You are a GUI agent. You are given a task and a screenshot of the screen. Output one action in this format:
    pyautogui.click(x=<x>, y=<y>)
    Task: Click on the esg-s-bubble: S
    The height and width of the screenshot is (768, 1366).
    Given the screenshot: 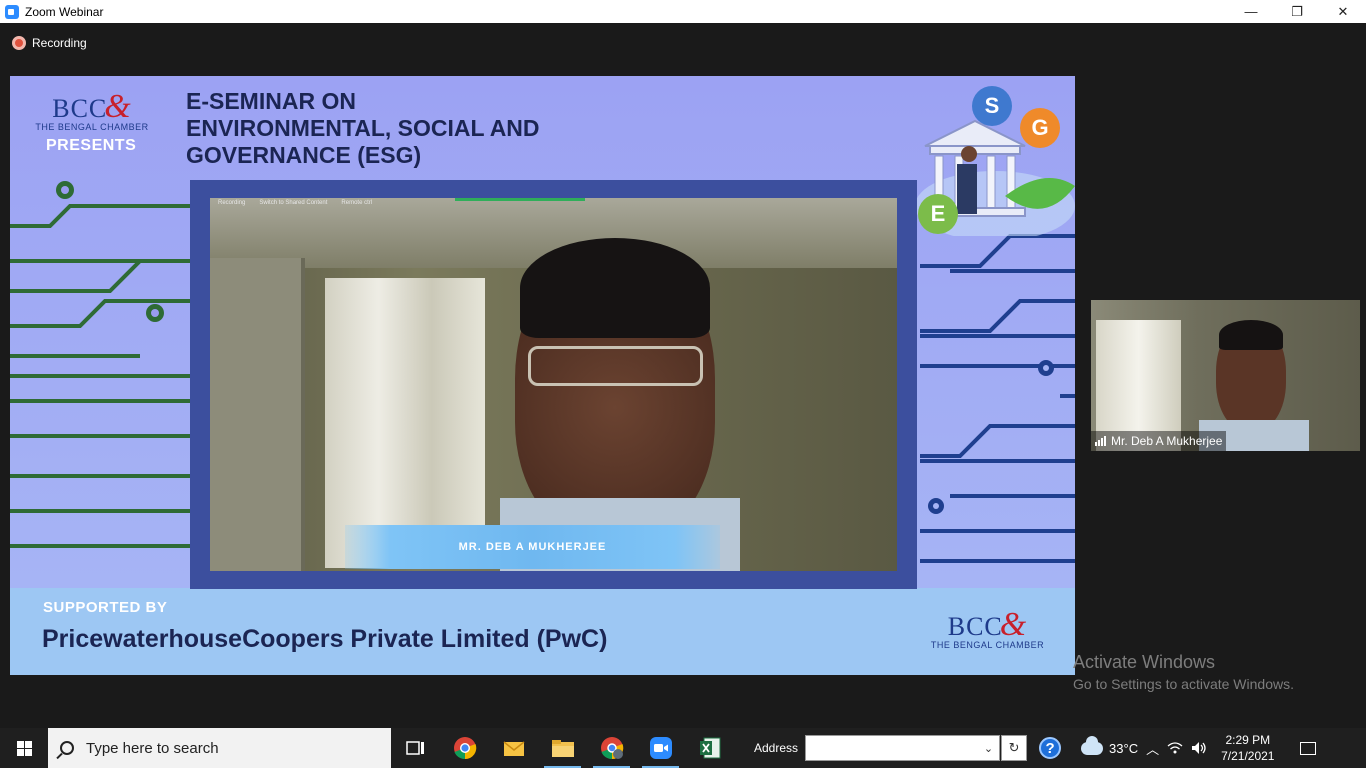 What is the action you would take?
    pyautogui.click(x=992, y=106)
    